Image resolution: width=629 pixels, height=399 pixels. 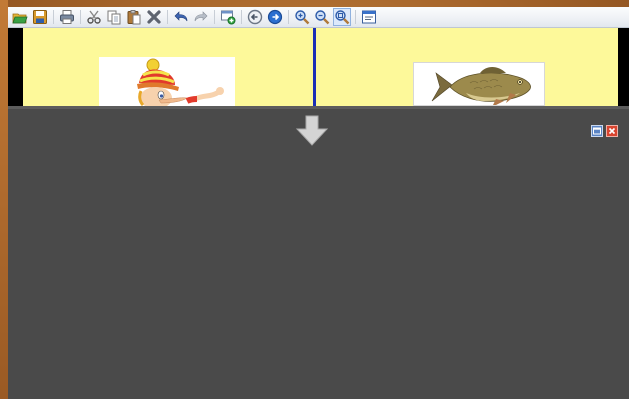 I want to click on copy-button, so click(x=114, y=17).